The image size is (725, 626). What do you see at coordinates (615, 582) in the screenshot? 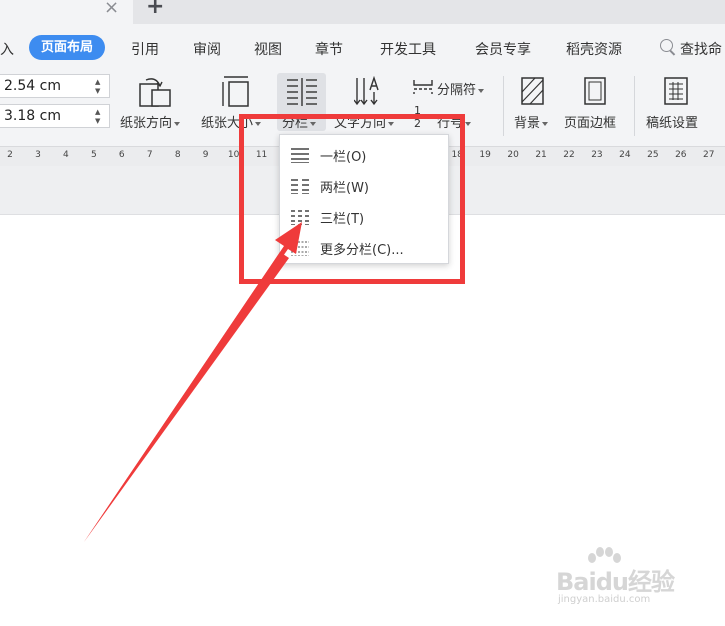
I see `watermark-logo: Baidu经验` at bounding box center [615, 582].